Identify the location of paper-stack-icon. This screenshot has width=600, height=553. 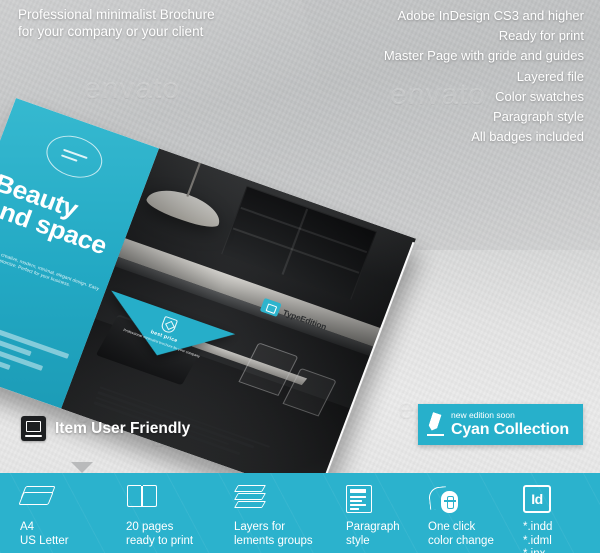
(69, 500).